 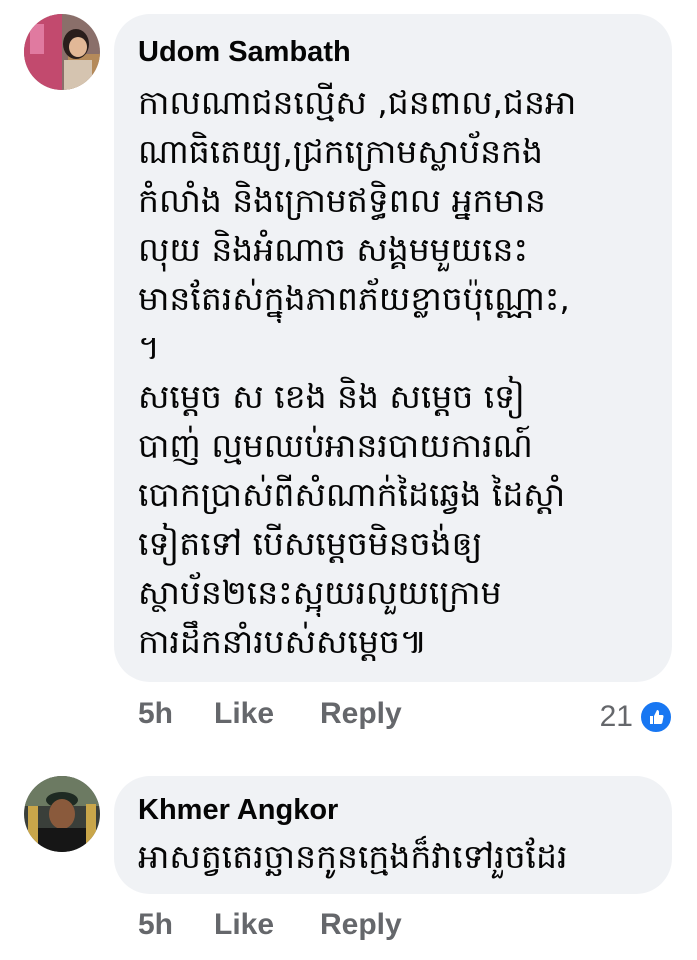 What do you see at coordinates (352, 494) in the screenshot?
I see `comment-text-line: បោកប្រាស់ពីសំណាក់ដៃឆ្វេង ដៃស្តាំ` at bounding box center [352, 494].